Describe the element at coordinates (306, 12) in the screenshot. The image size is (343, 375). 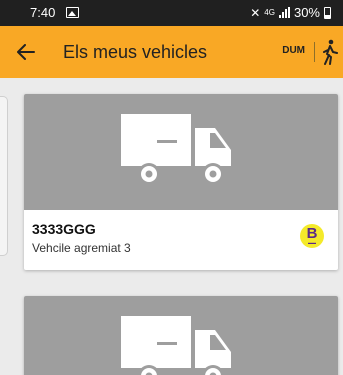
I see `battery-percent: 30%` at that location.